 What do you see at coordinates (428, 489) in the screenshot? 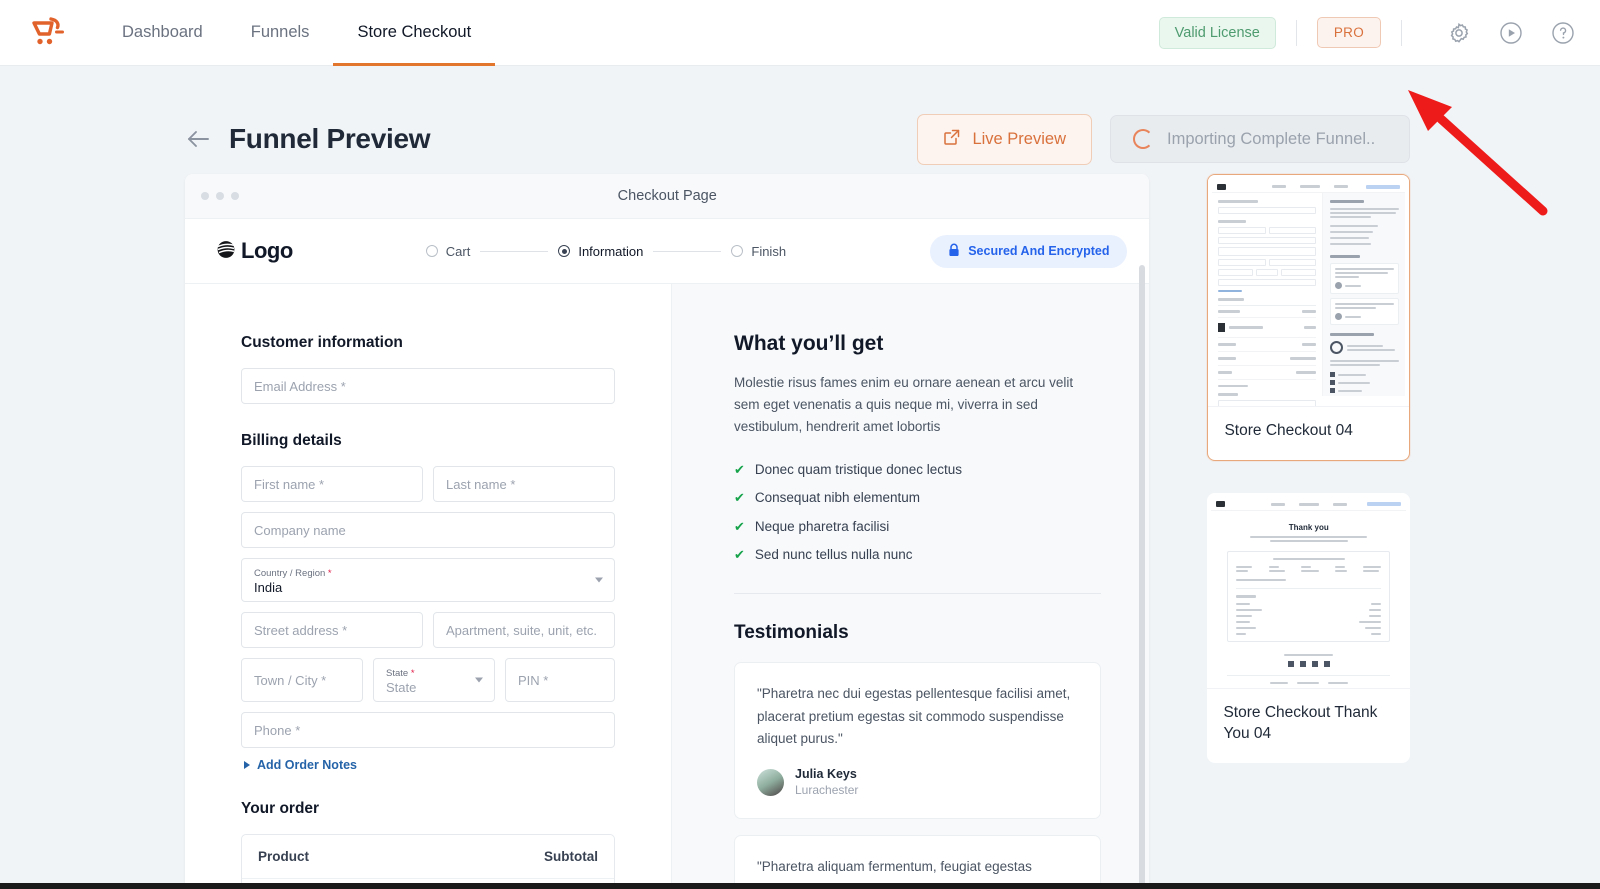
I see `name-row: First name * Last name *` at bounding box center [428, 489].